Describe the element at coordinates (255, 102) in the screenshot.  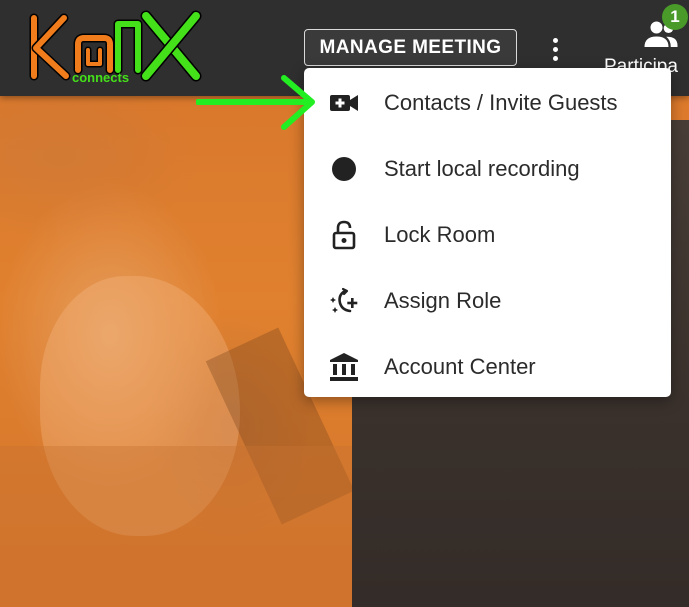
I see `annotation-arrow-icon` at that location.